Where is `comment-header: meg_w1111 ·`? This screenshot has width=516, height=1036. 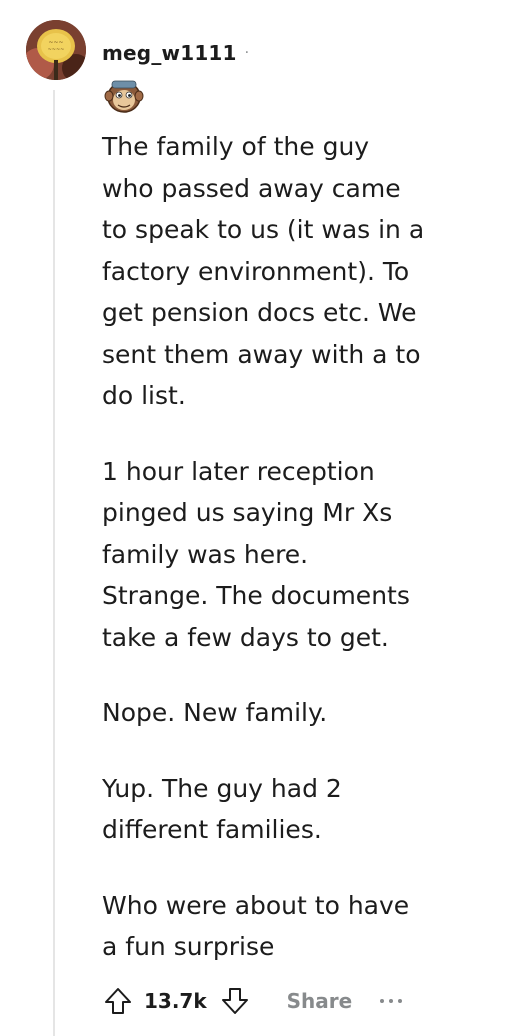 comment-header: meg_w1111 · is located at coordinates (175, 53).